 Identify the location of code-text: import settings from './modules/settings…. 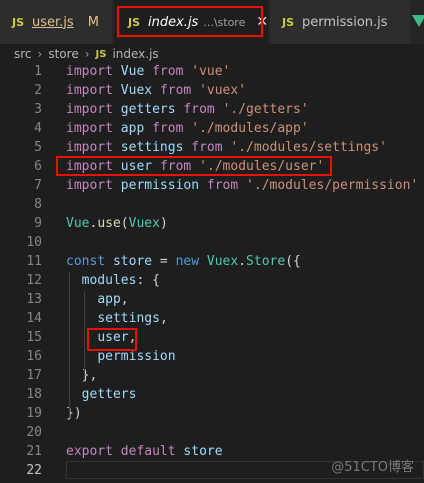
(226, 147).